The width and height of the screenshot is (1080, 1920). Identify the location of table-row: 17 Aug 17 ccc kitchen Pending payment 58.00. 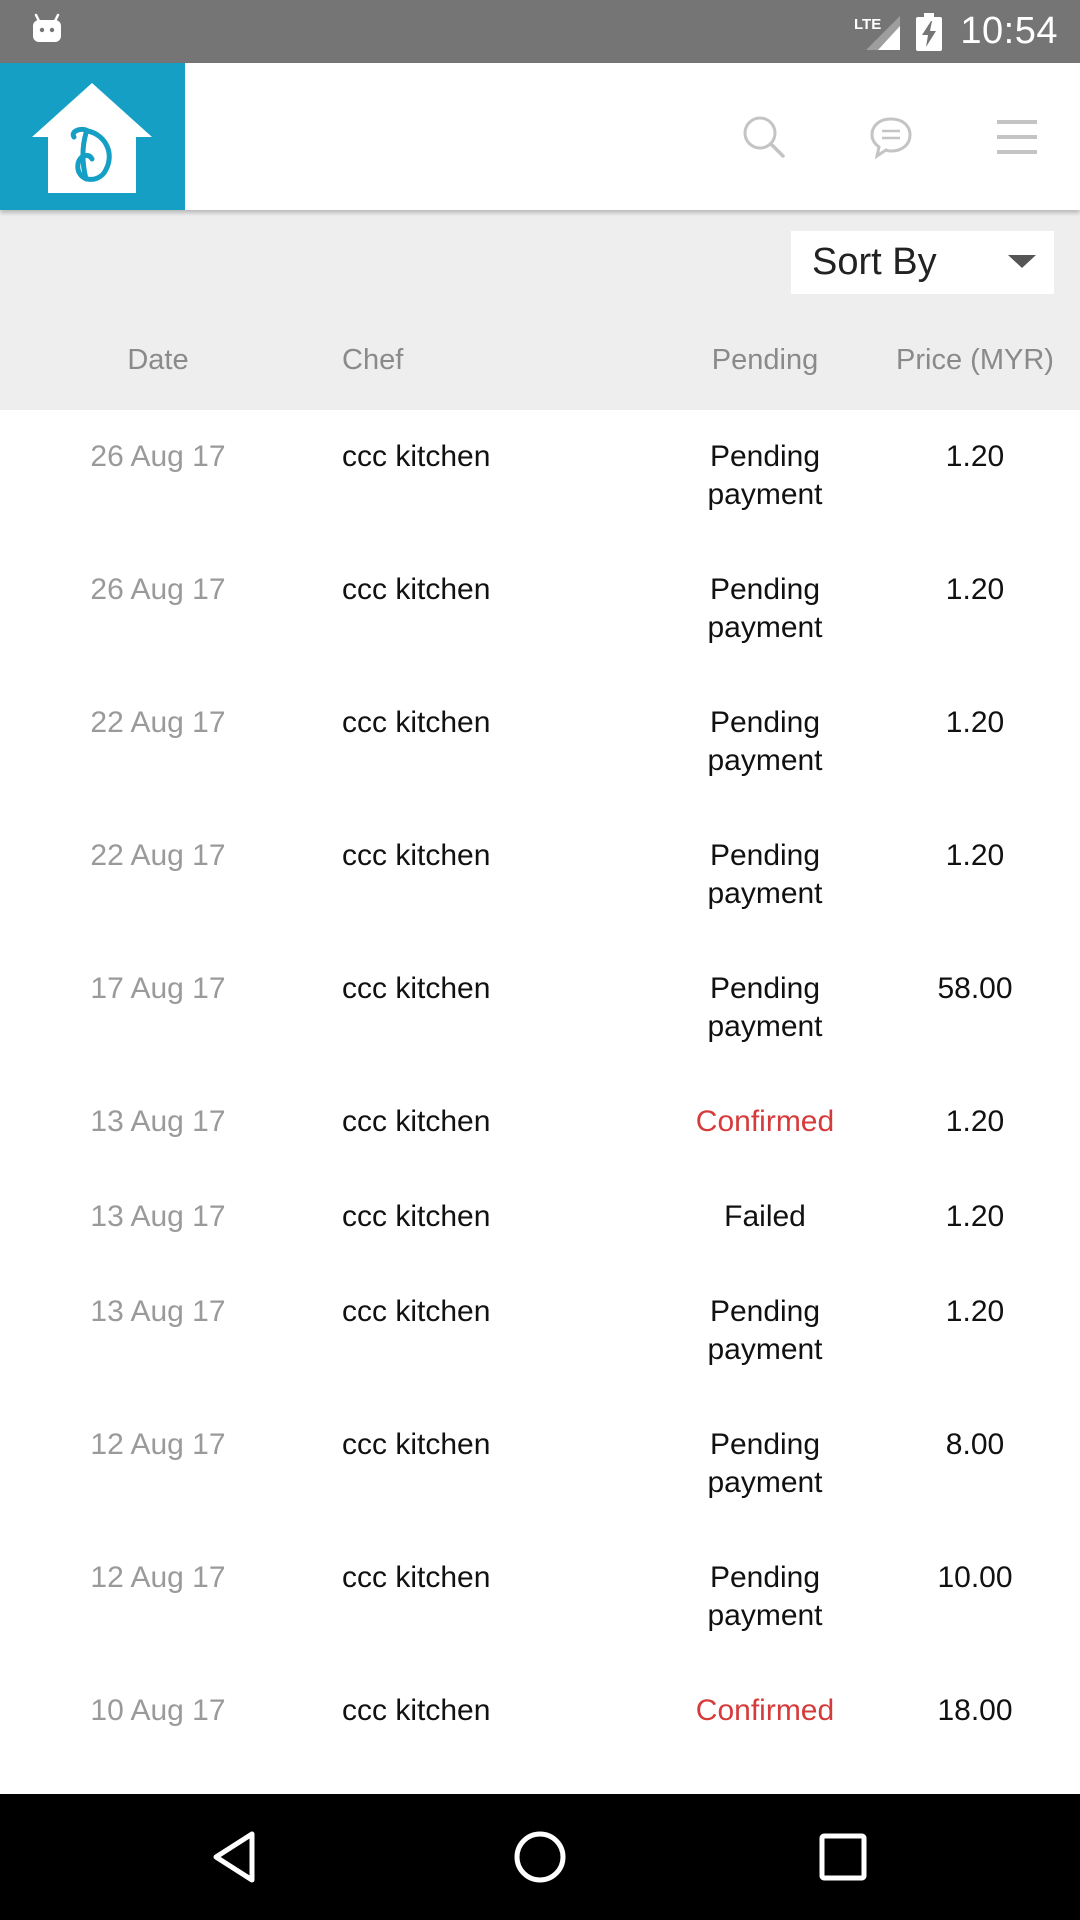
(540, 1008).